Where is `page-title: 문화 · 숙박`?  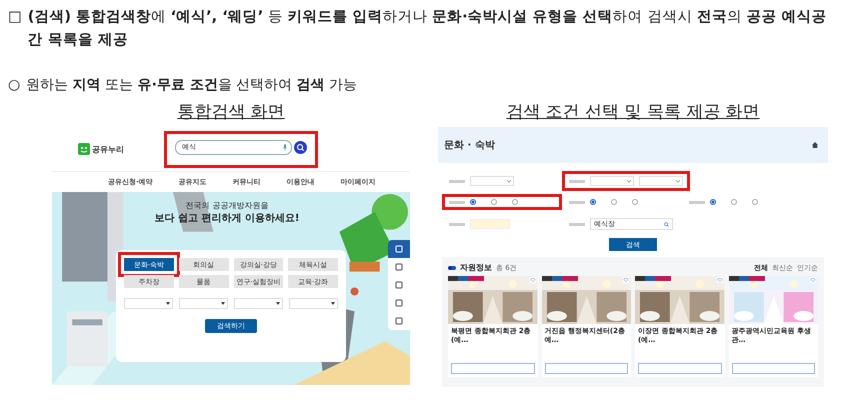 page-title: 문화 · 숙박 is located at coordinates (469, 145).